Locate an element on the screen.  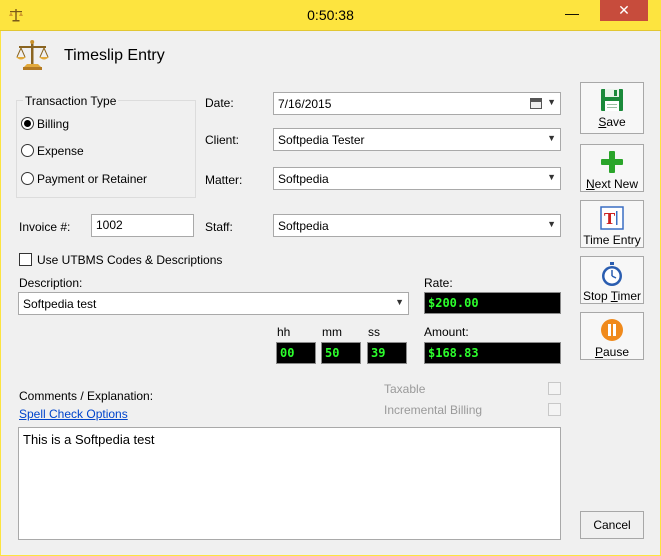
taxable-label: Taxable is located at coordinates (405, 389).